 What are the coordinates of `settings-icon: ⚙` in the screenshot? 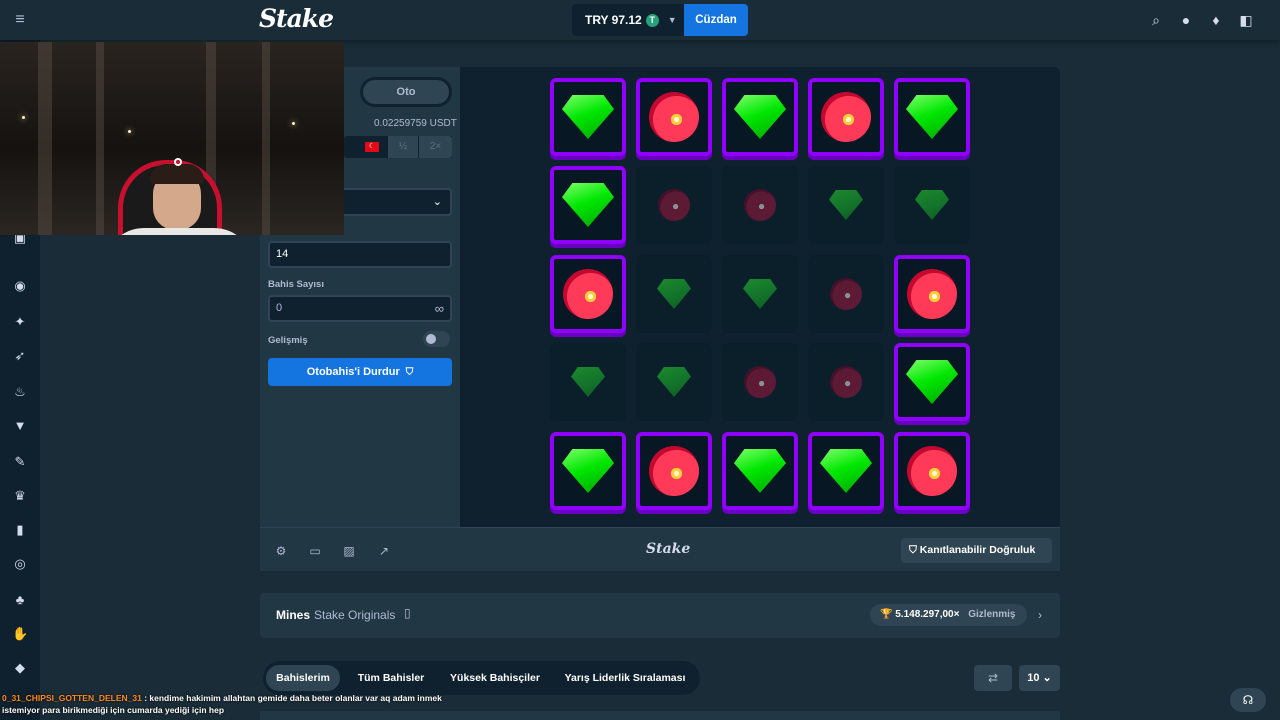 It's located at (281, 551).